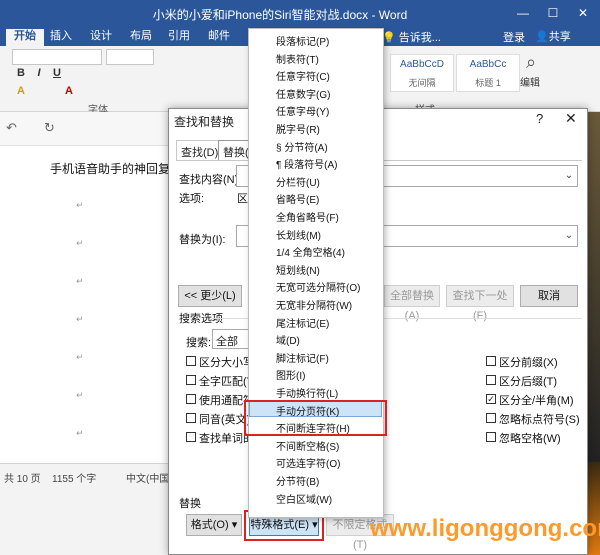  Describe the element at coordinates (39, 73) in the screenshot. I see `italic-button: I` at that location.